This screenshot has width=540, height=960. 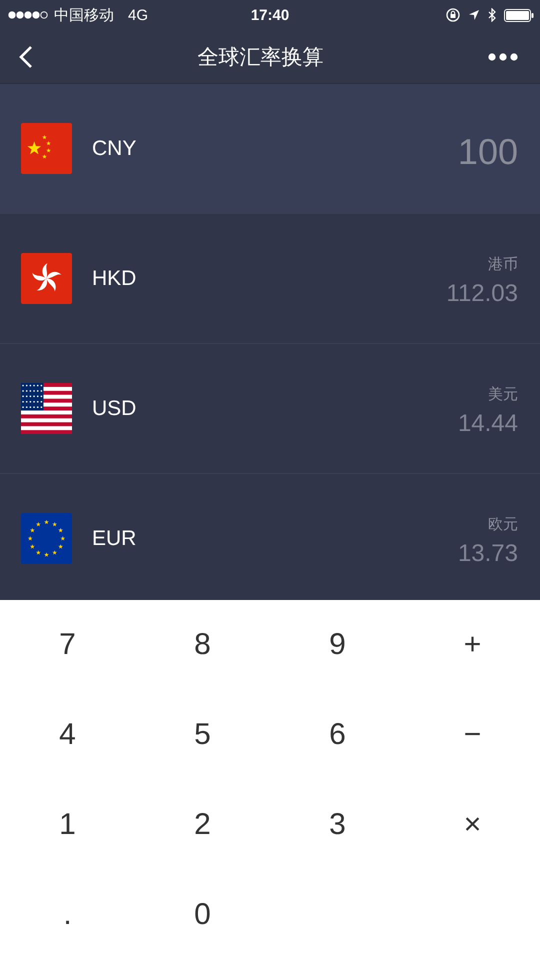 What do you see at coordinates (261, 57) in the screenshot?
I see `page-title: 全球汇率换算` at bounding box center [261, 57].